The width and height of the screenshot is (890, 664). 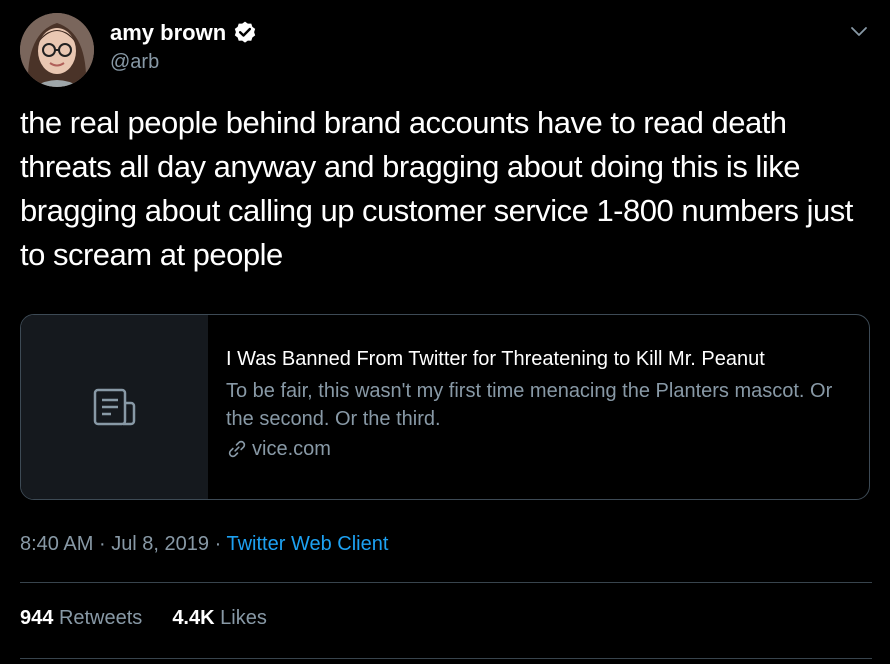 I want to click on tweet-date: Jul 8, 2019, so click(x=160, y=544).